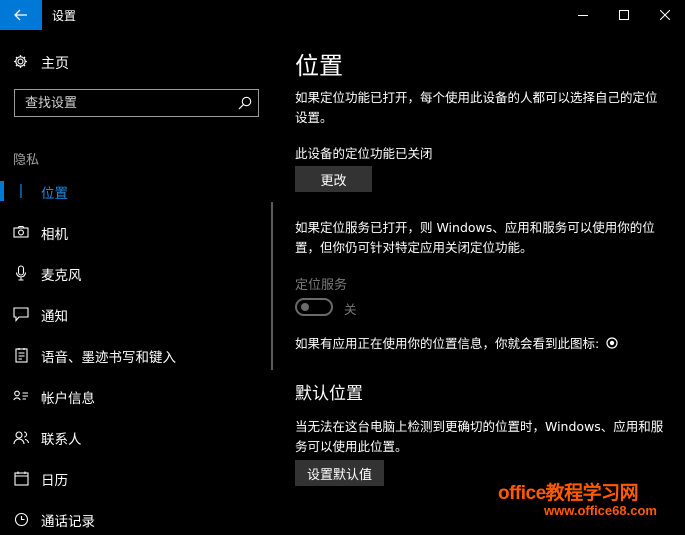  What do you see at coordinates (54, 317) in the screenshot?
I see `sidebar-item-label: 通知` at bounding box center [54, 317].